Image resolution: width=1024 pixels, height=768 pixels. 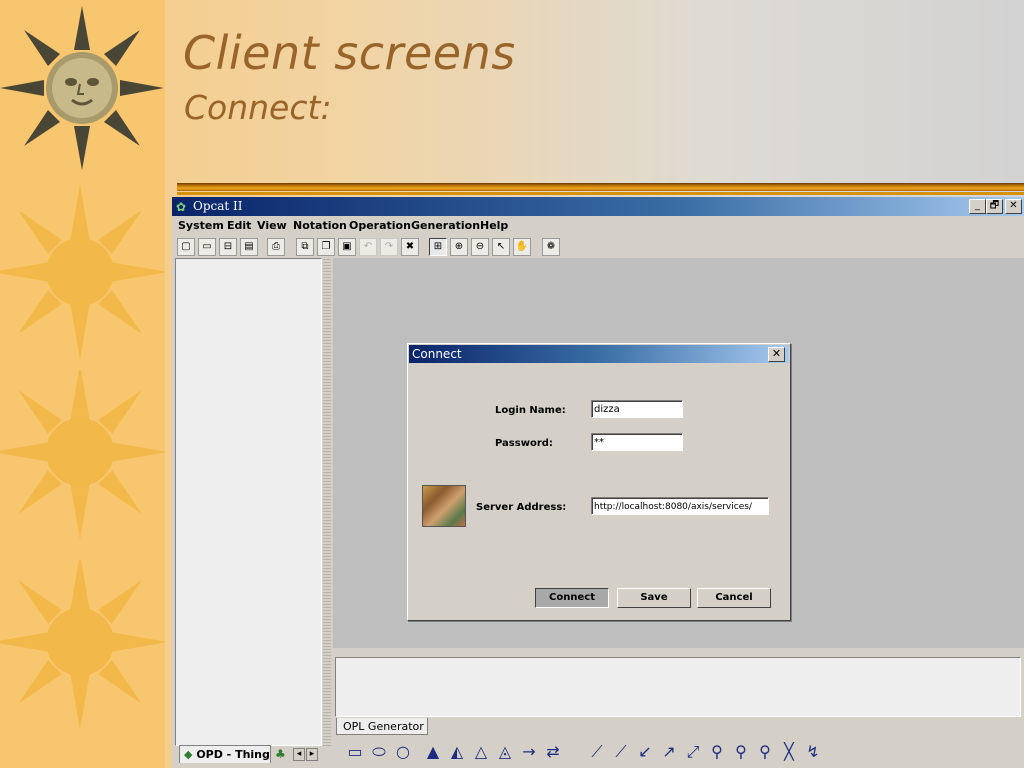 What do you see at coordinates (272, 225) in the screenshot?
I see `menu-view: View` at bounding box center [272, 225].